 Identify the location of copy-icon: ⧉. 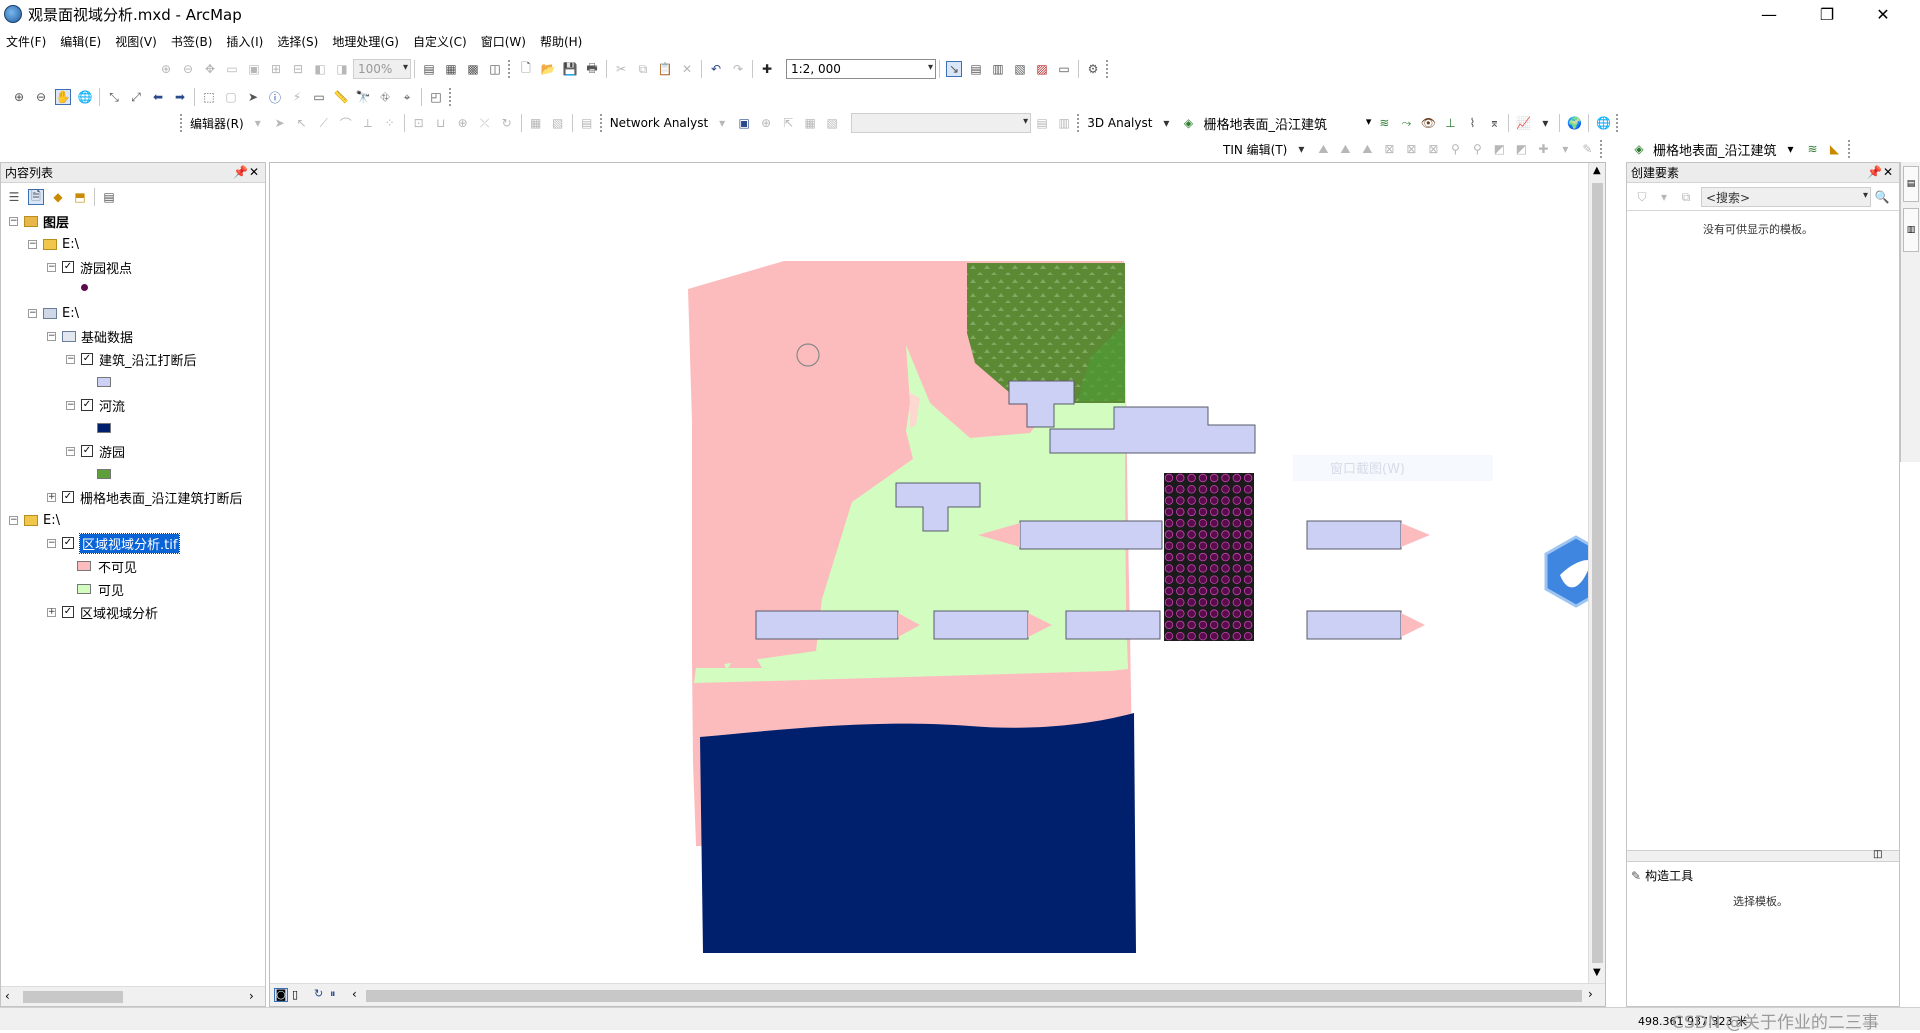
(643, 69).